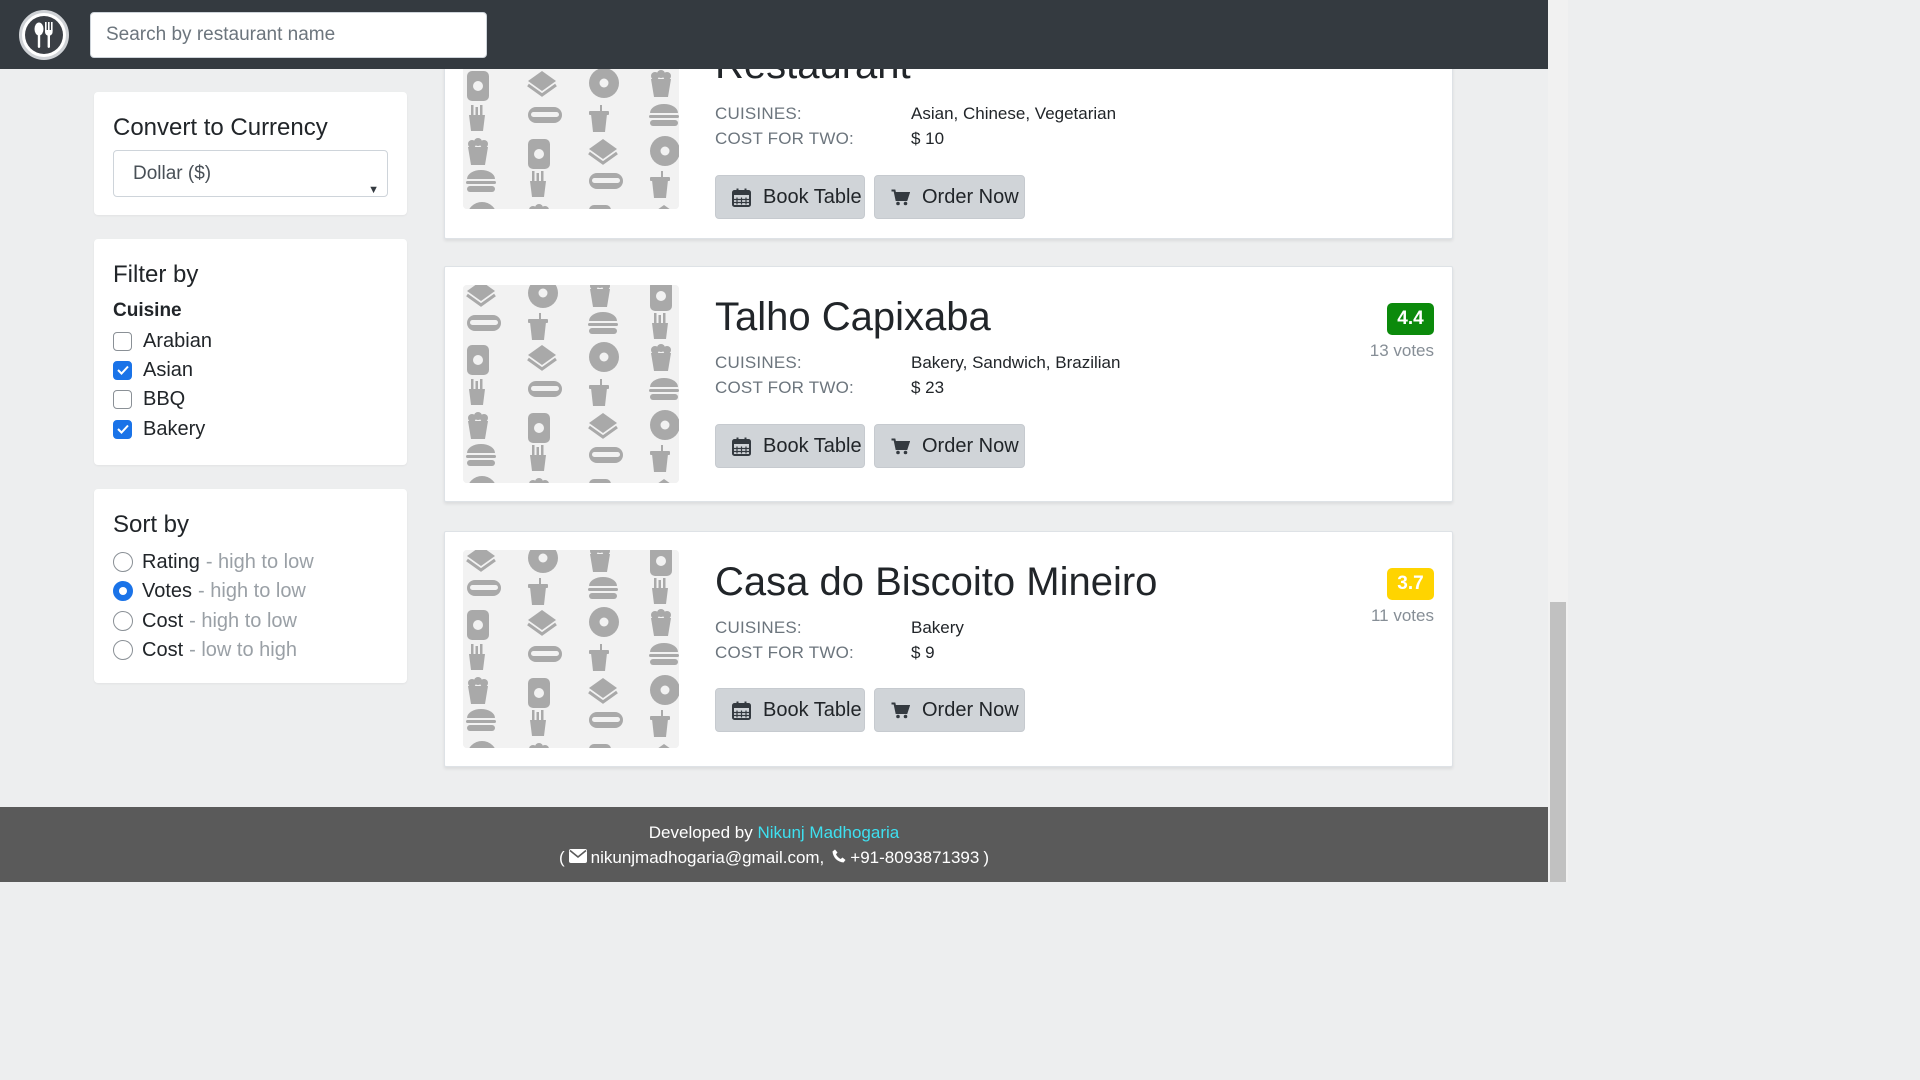  Describe the element at coordinates (243, 649) in the screenshot. I see `sort-option-hint: - low to high` at that location.